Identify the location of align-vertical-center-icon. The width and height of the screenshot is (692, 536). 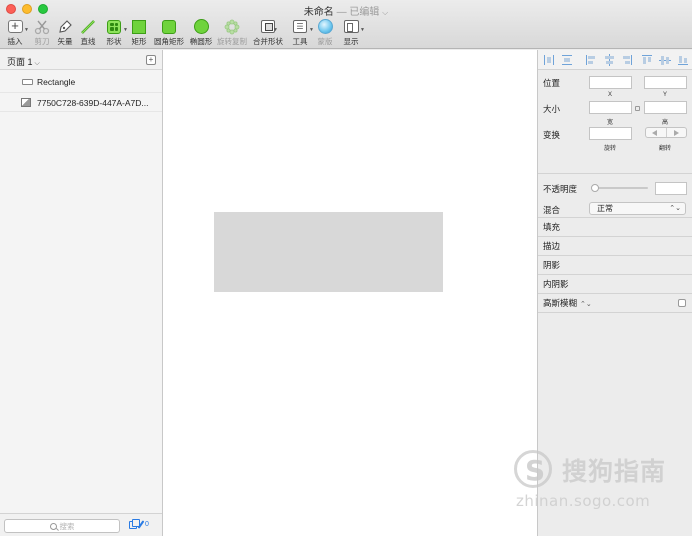
(665, 60).